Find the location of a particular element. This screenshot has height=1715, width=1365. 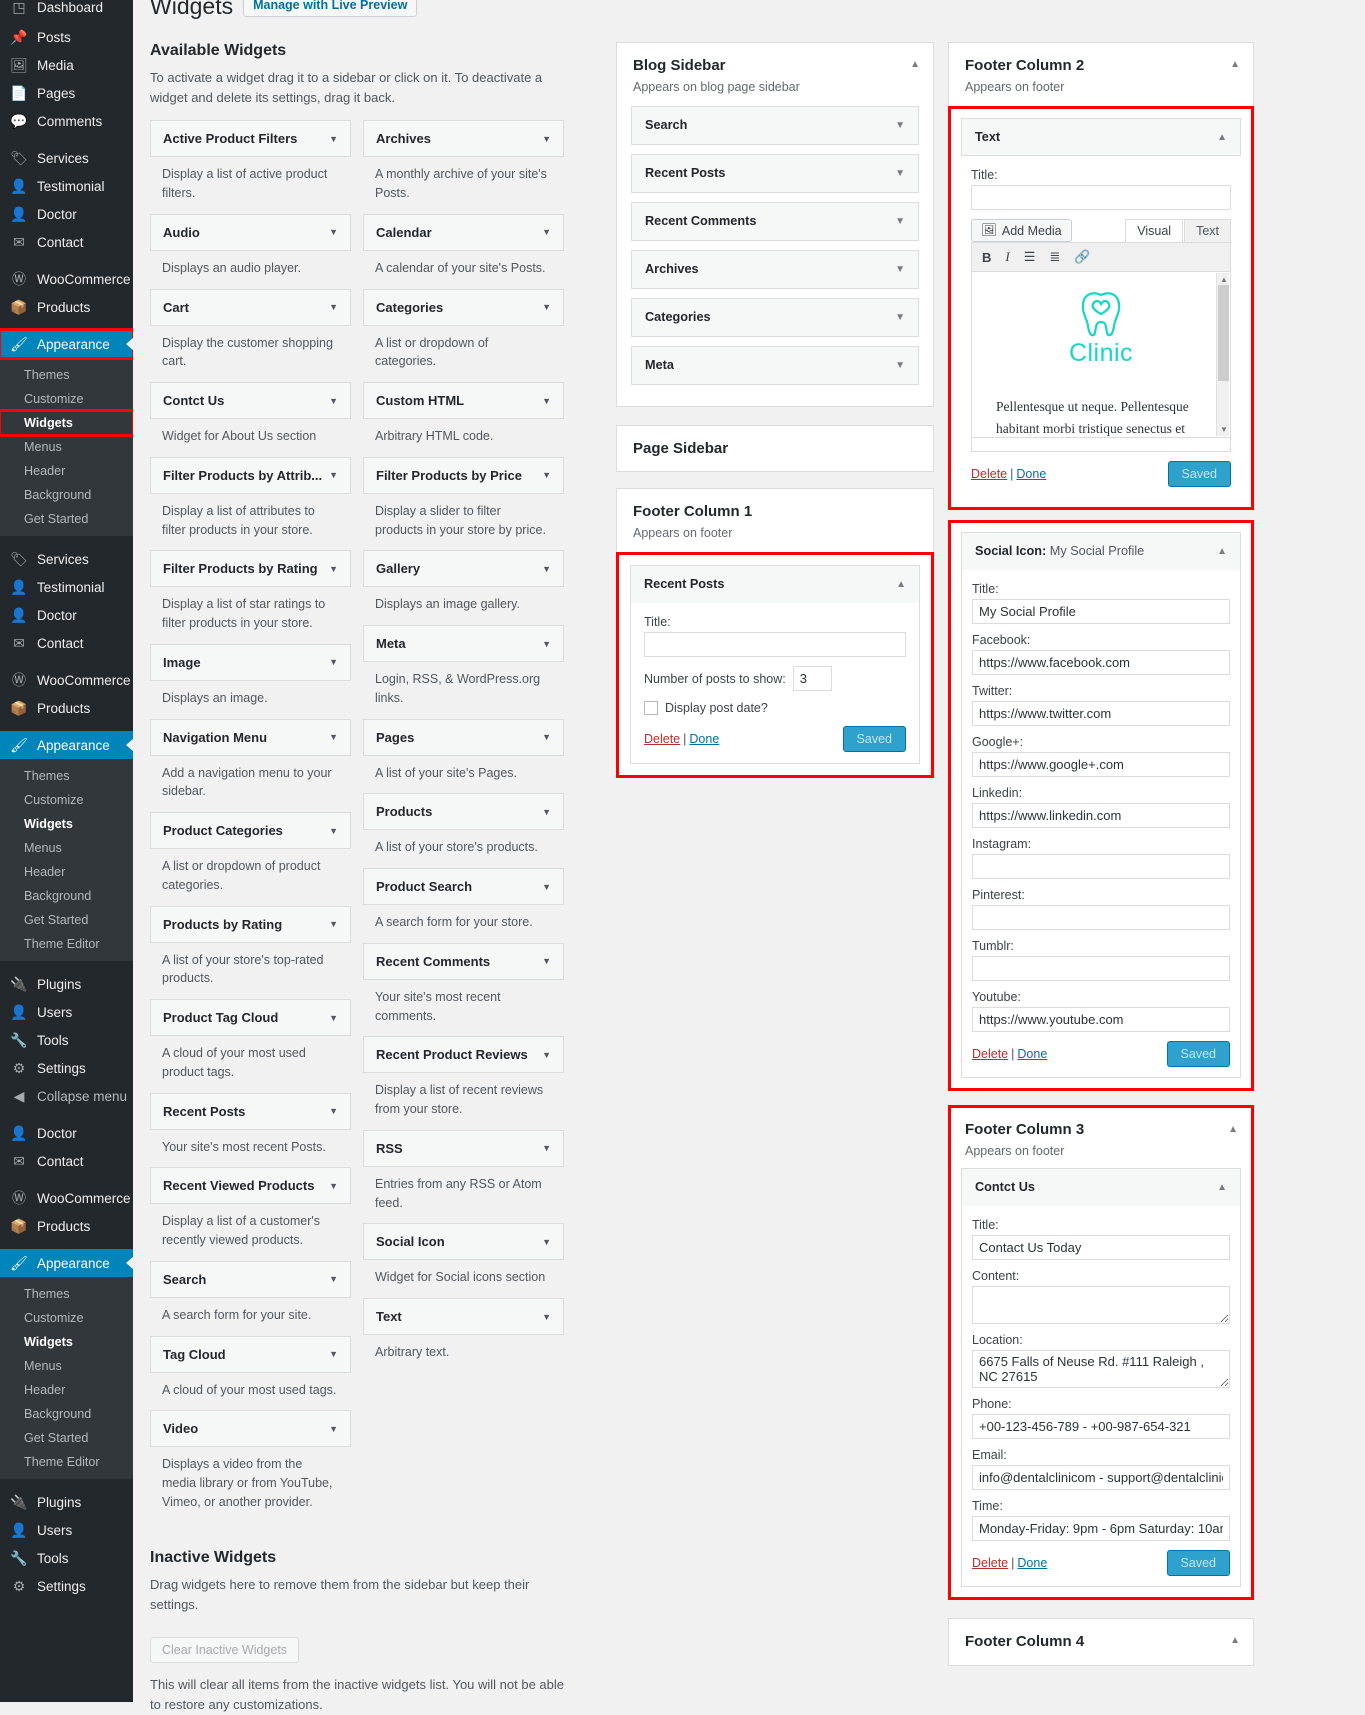

sidebar-item-services: 🏷 Services is located at coordinates (66, 158).